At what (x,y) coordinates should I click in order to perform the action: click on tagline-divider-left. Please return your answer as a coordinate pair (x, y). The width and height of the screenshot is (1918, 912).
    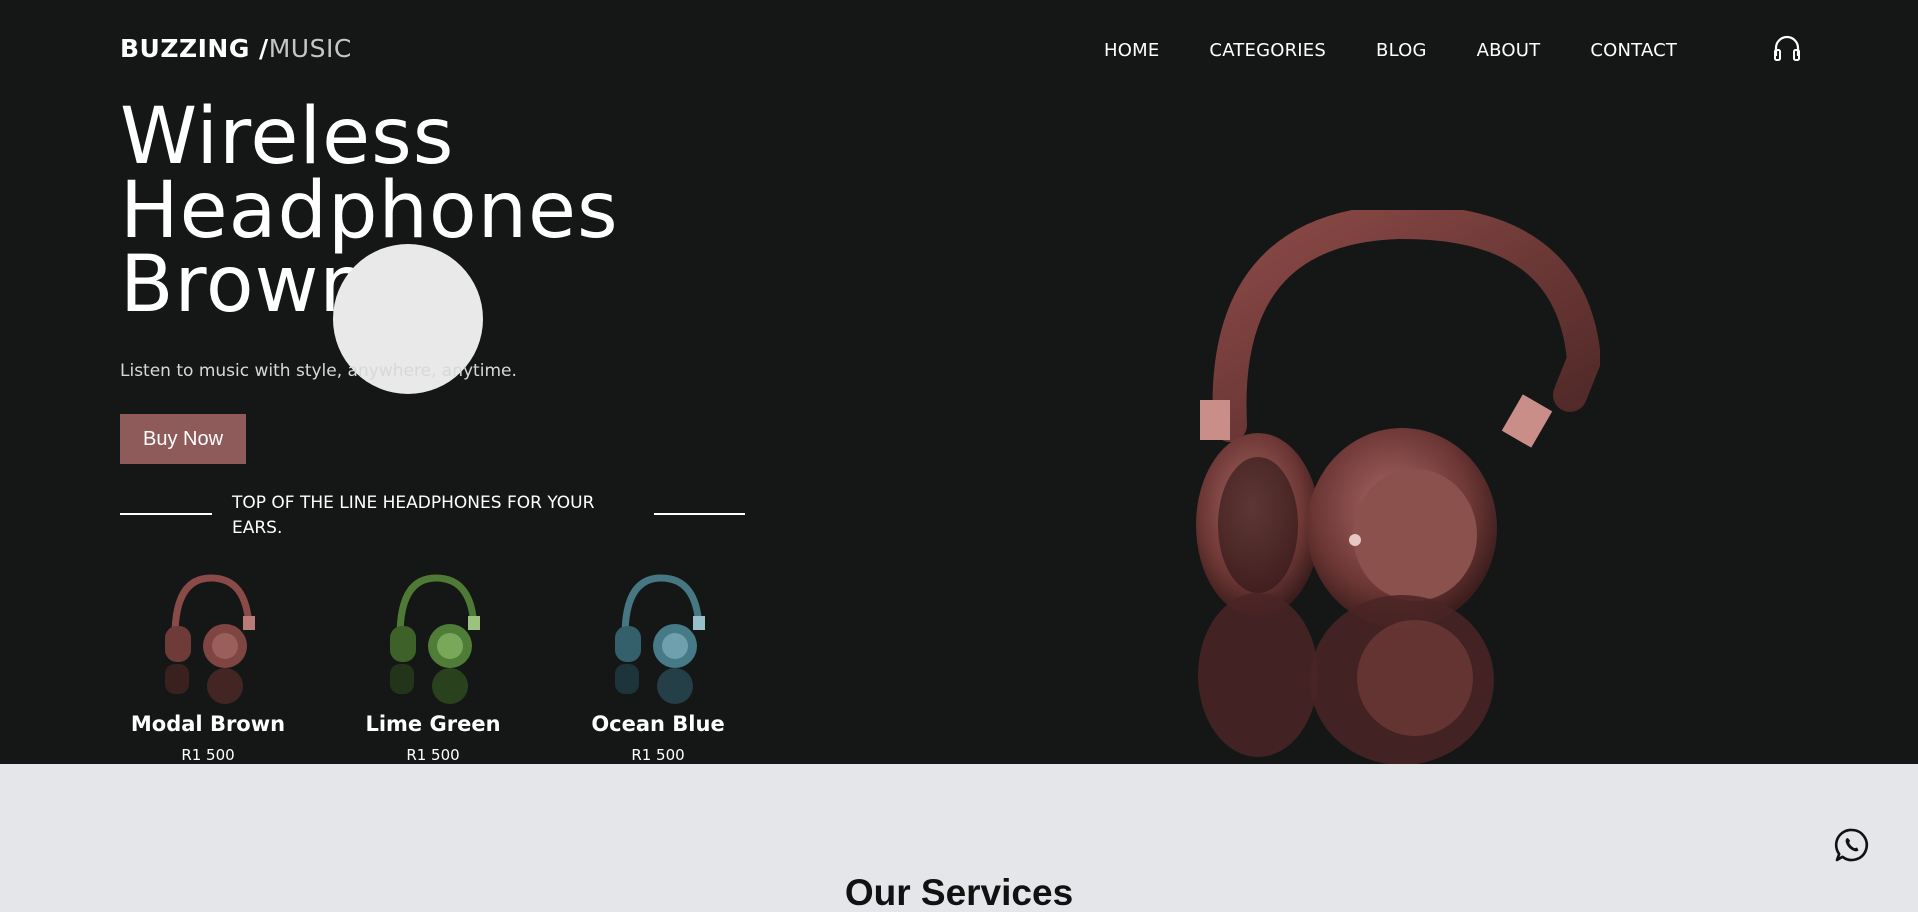
    Looking at the image, I should click on (166, 514).